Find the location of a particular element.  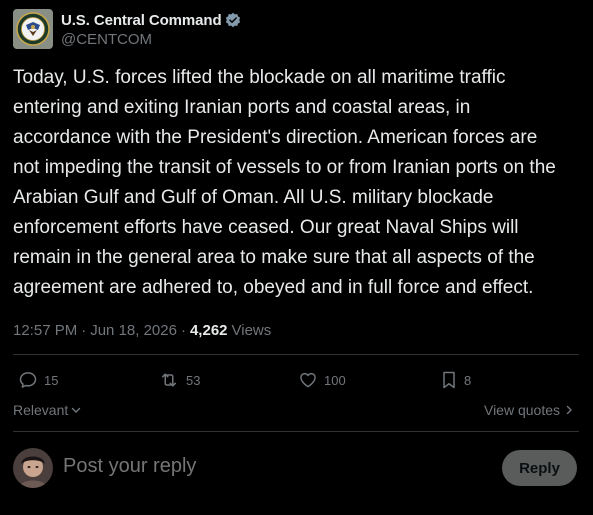

centcom-seal-icon is located at coordinates (33, 29).